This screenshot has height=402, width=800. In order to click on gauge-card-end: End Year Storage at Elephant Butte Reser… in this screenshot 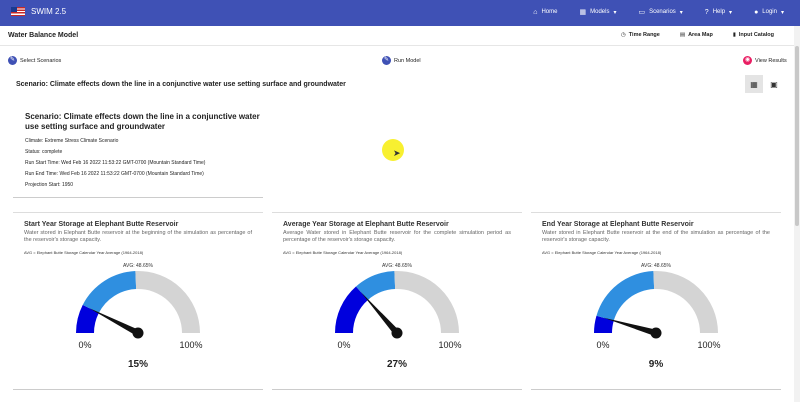, I will do `click(656, 301)`.